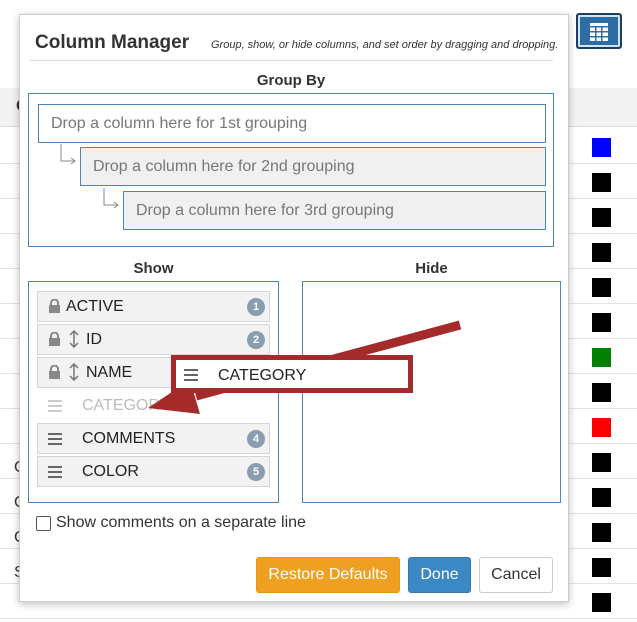 This screenshot has height=622, width=637. I want to click on column-label: COMMENTS, so click(129, 438).